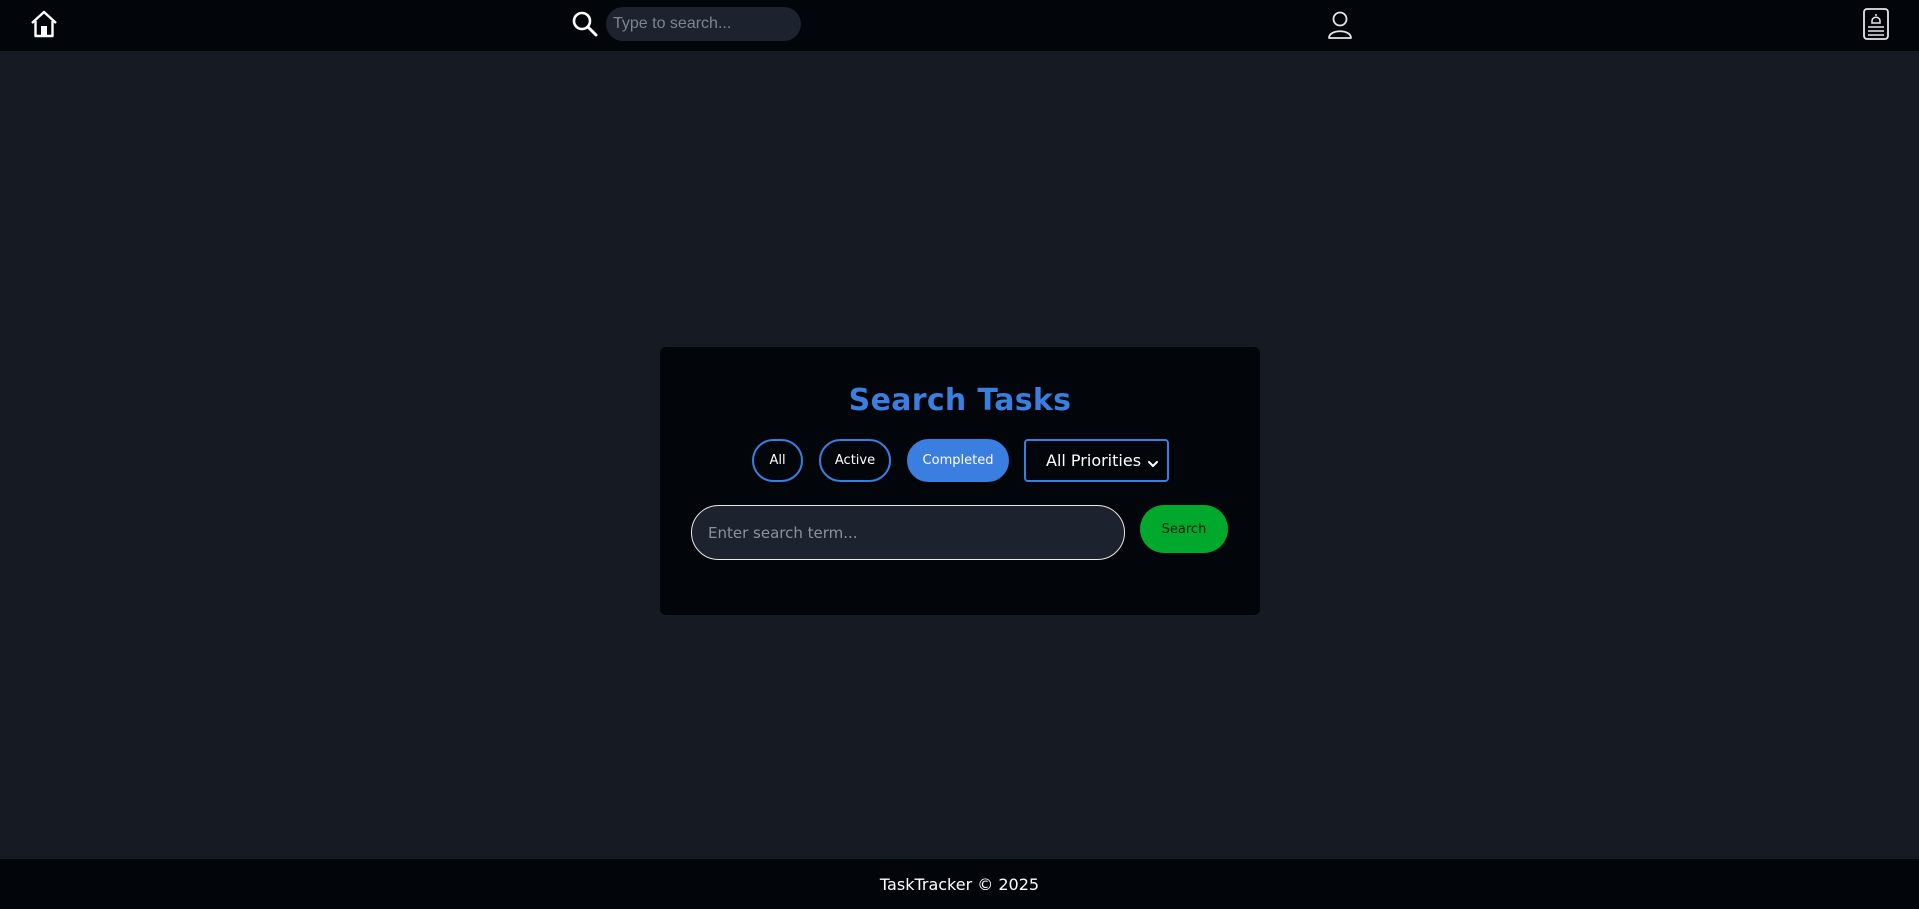 This screenshot has width=1919, height=909. I want to click on user-icon, so click(1340, 25).